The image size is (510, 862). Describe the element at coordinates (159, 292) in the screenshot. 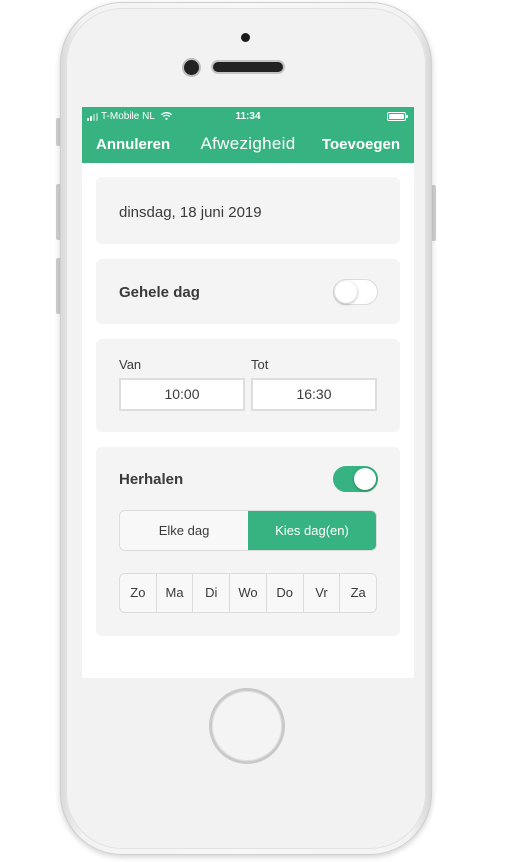

I see `all-day-label: Gehele dag` at that location.